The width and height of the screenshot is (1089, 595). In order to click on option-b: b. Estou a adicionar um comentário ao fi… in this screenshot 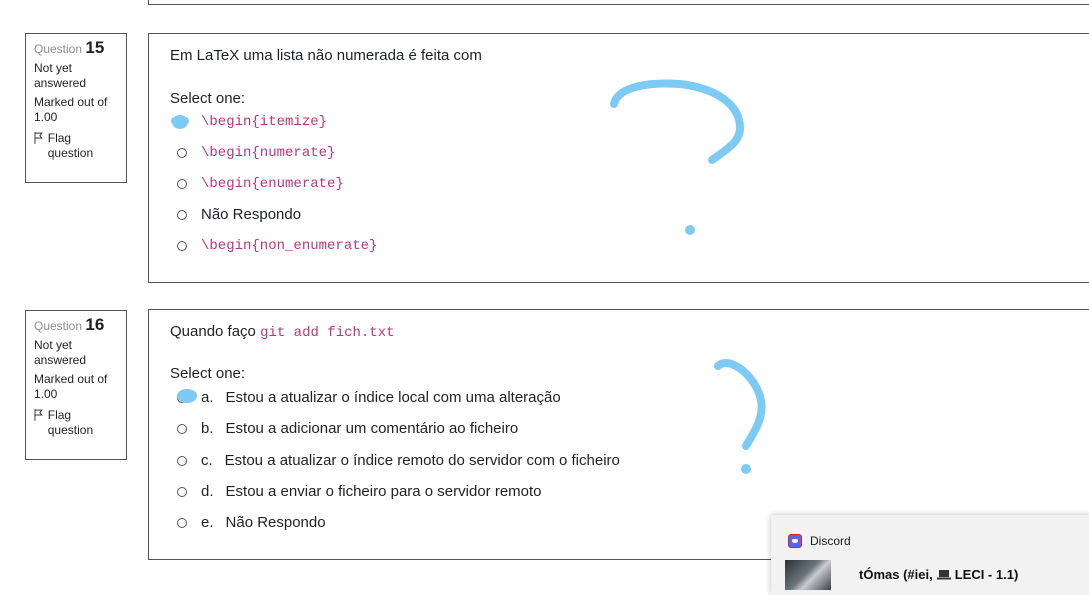, I will do `click(347, 428)`.